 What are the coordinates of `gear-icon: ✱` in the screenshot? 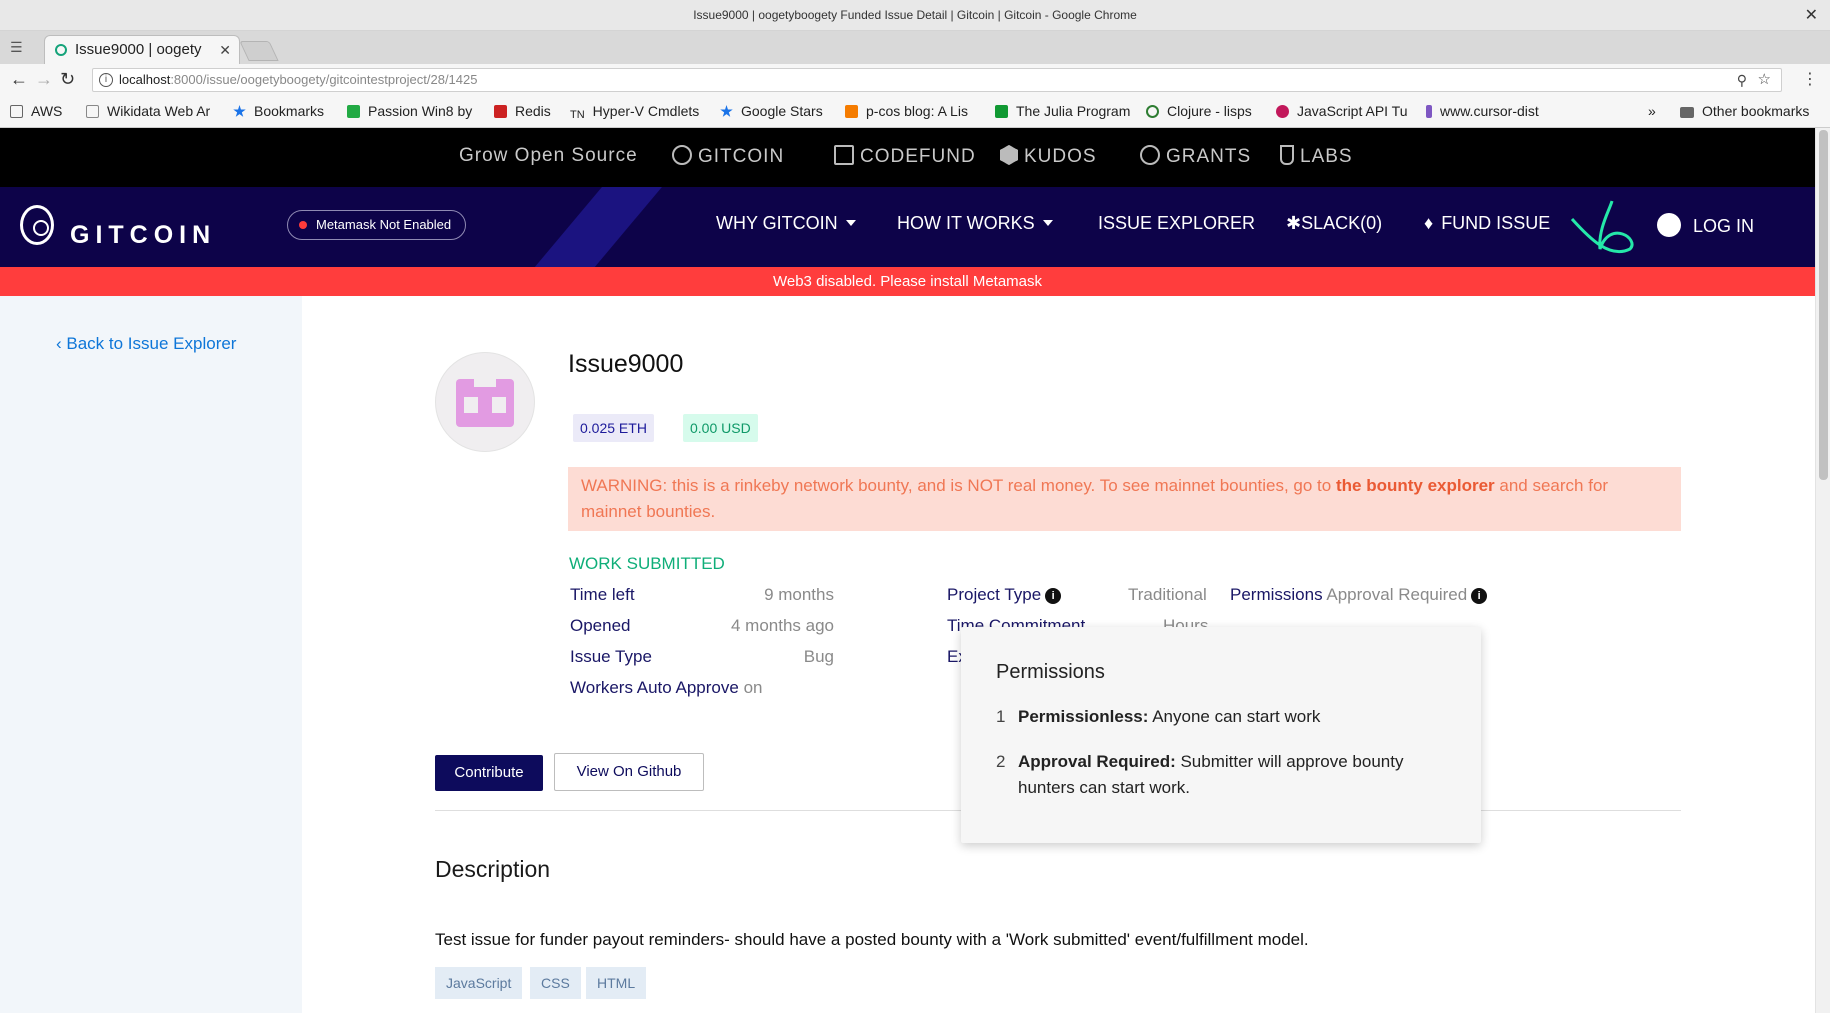 It's located at (1294, 223).